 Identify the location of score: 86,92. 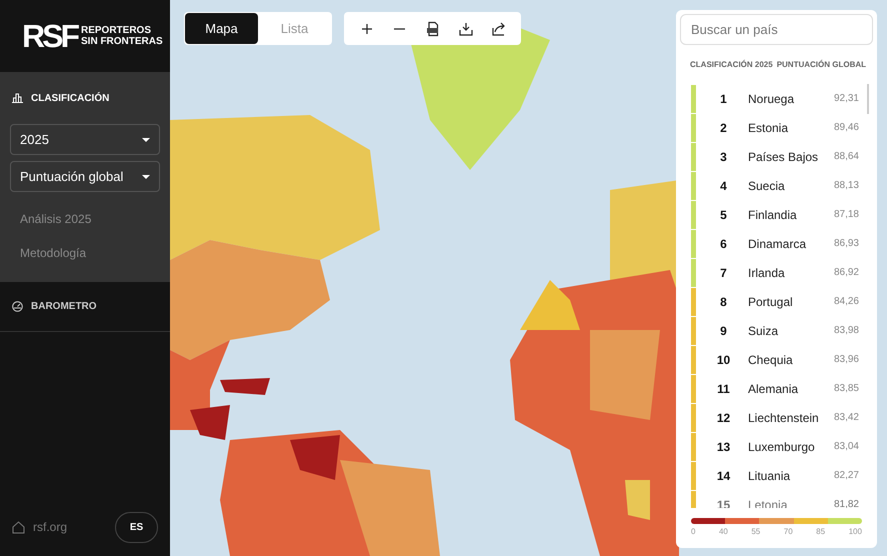
(846, 273).